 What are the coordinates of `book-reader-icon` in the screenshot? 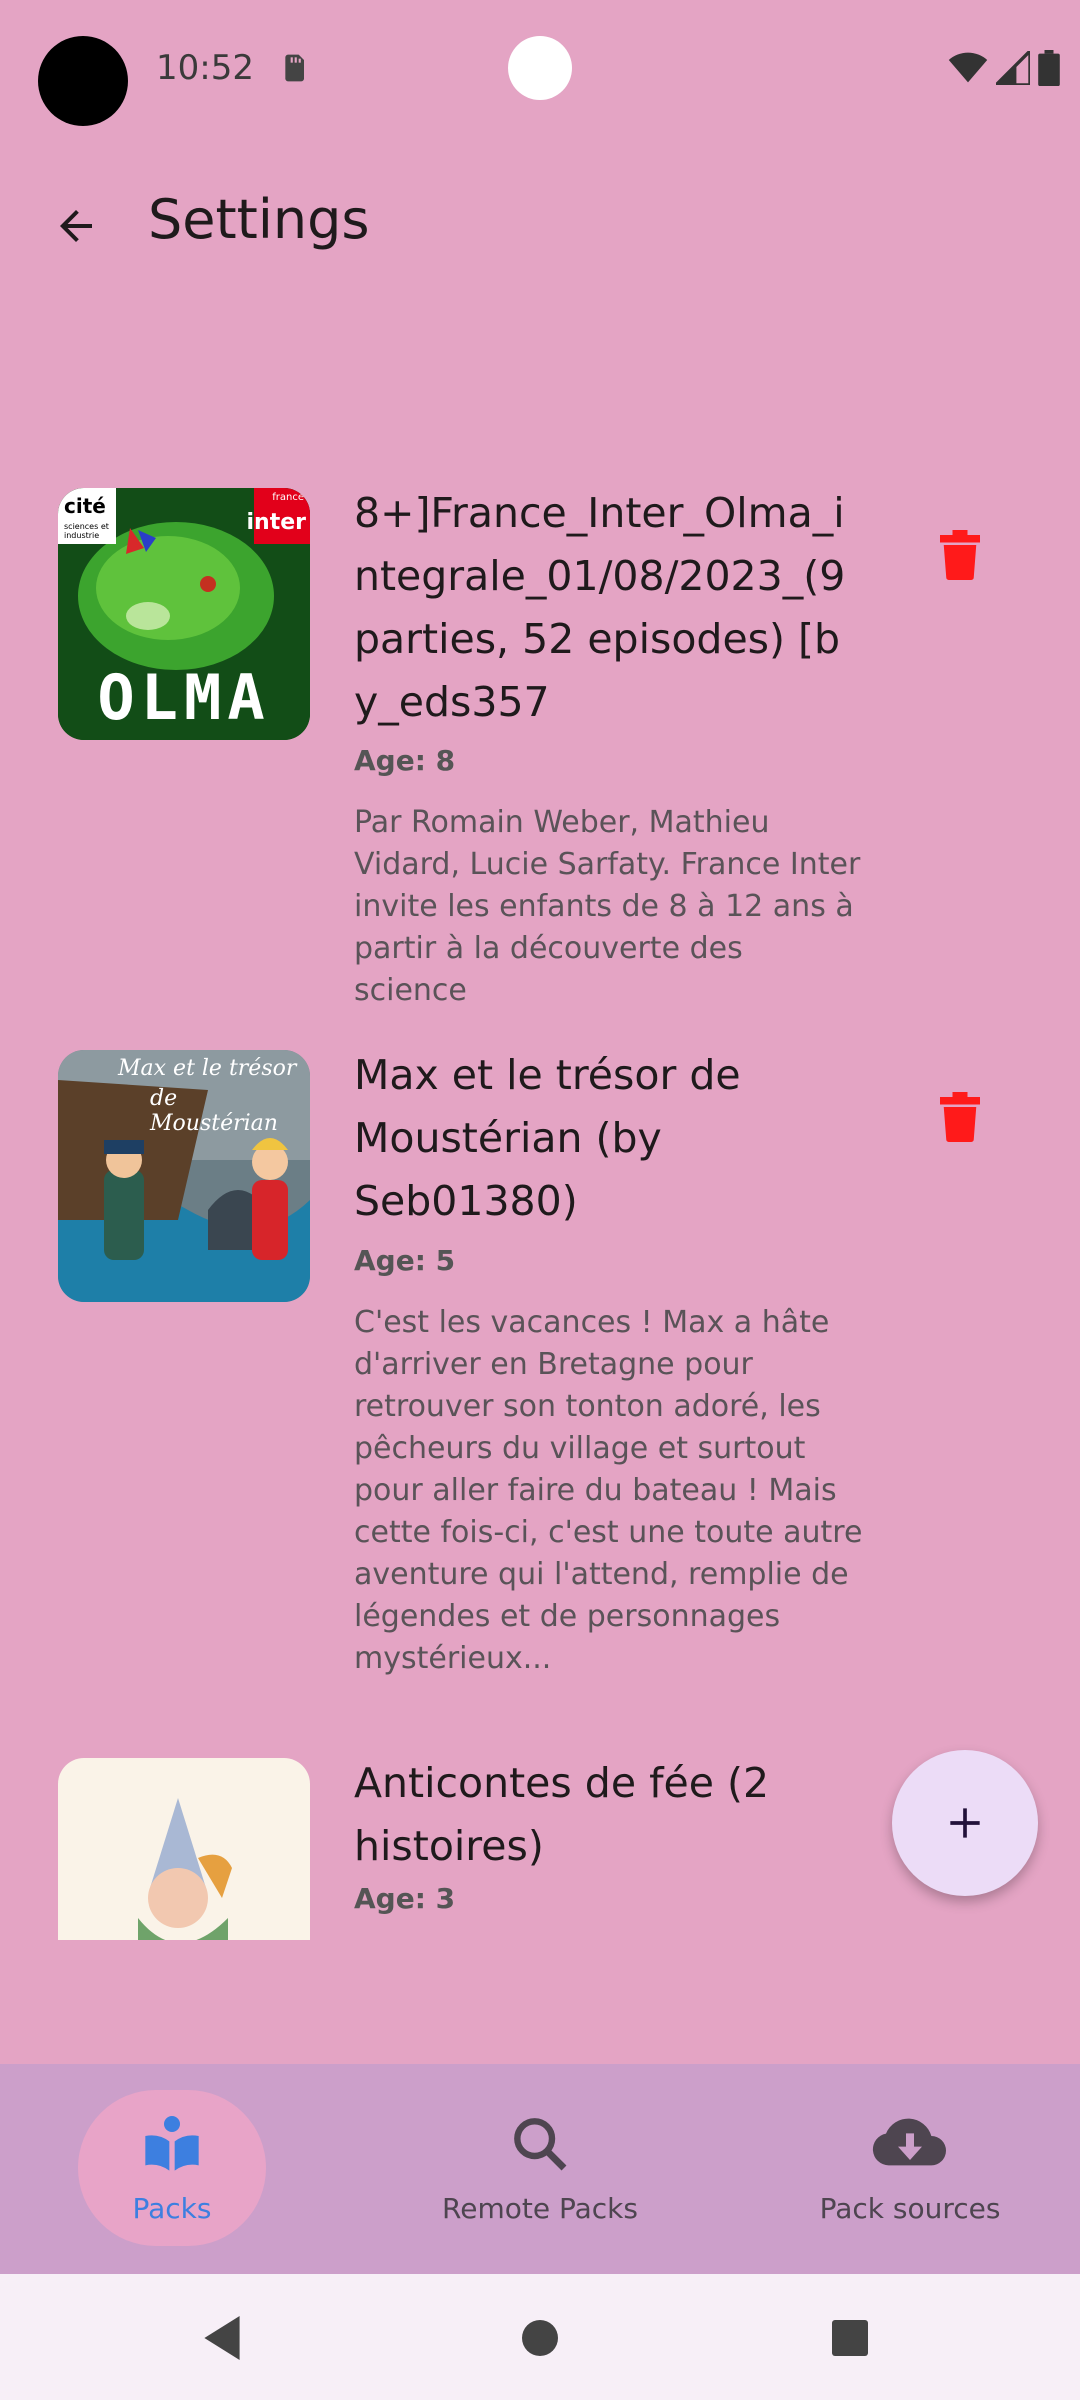 It's located at (172, 2144).